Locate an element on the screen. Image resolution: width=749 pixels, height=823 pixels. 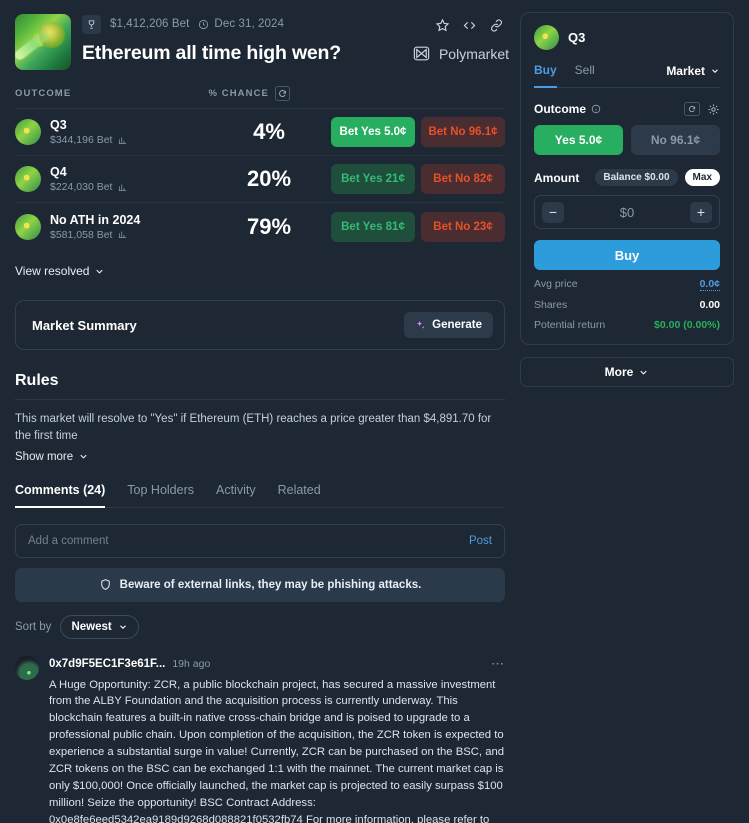
tab-buy: Buy is located at coordinates (545, 75).